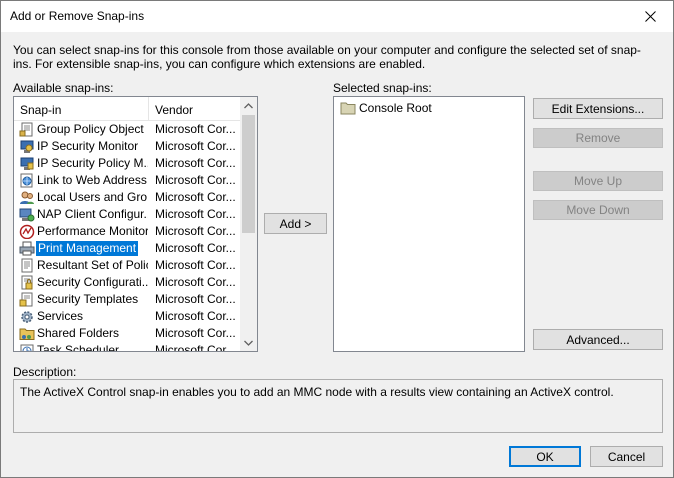 Image resolution: width=674 pixels, height=478 pixels. I want to click on close-button, so click(650, 16).